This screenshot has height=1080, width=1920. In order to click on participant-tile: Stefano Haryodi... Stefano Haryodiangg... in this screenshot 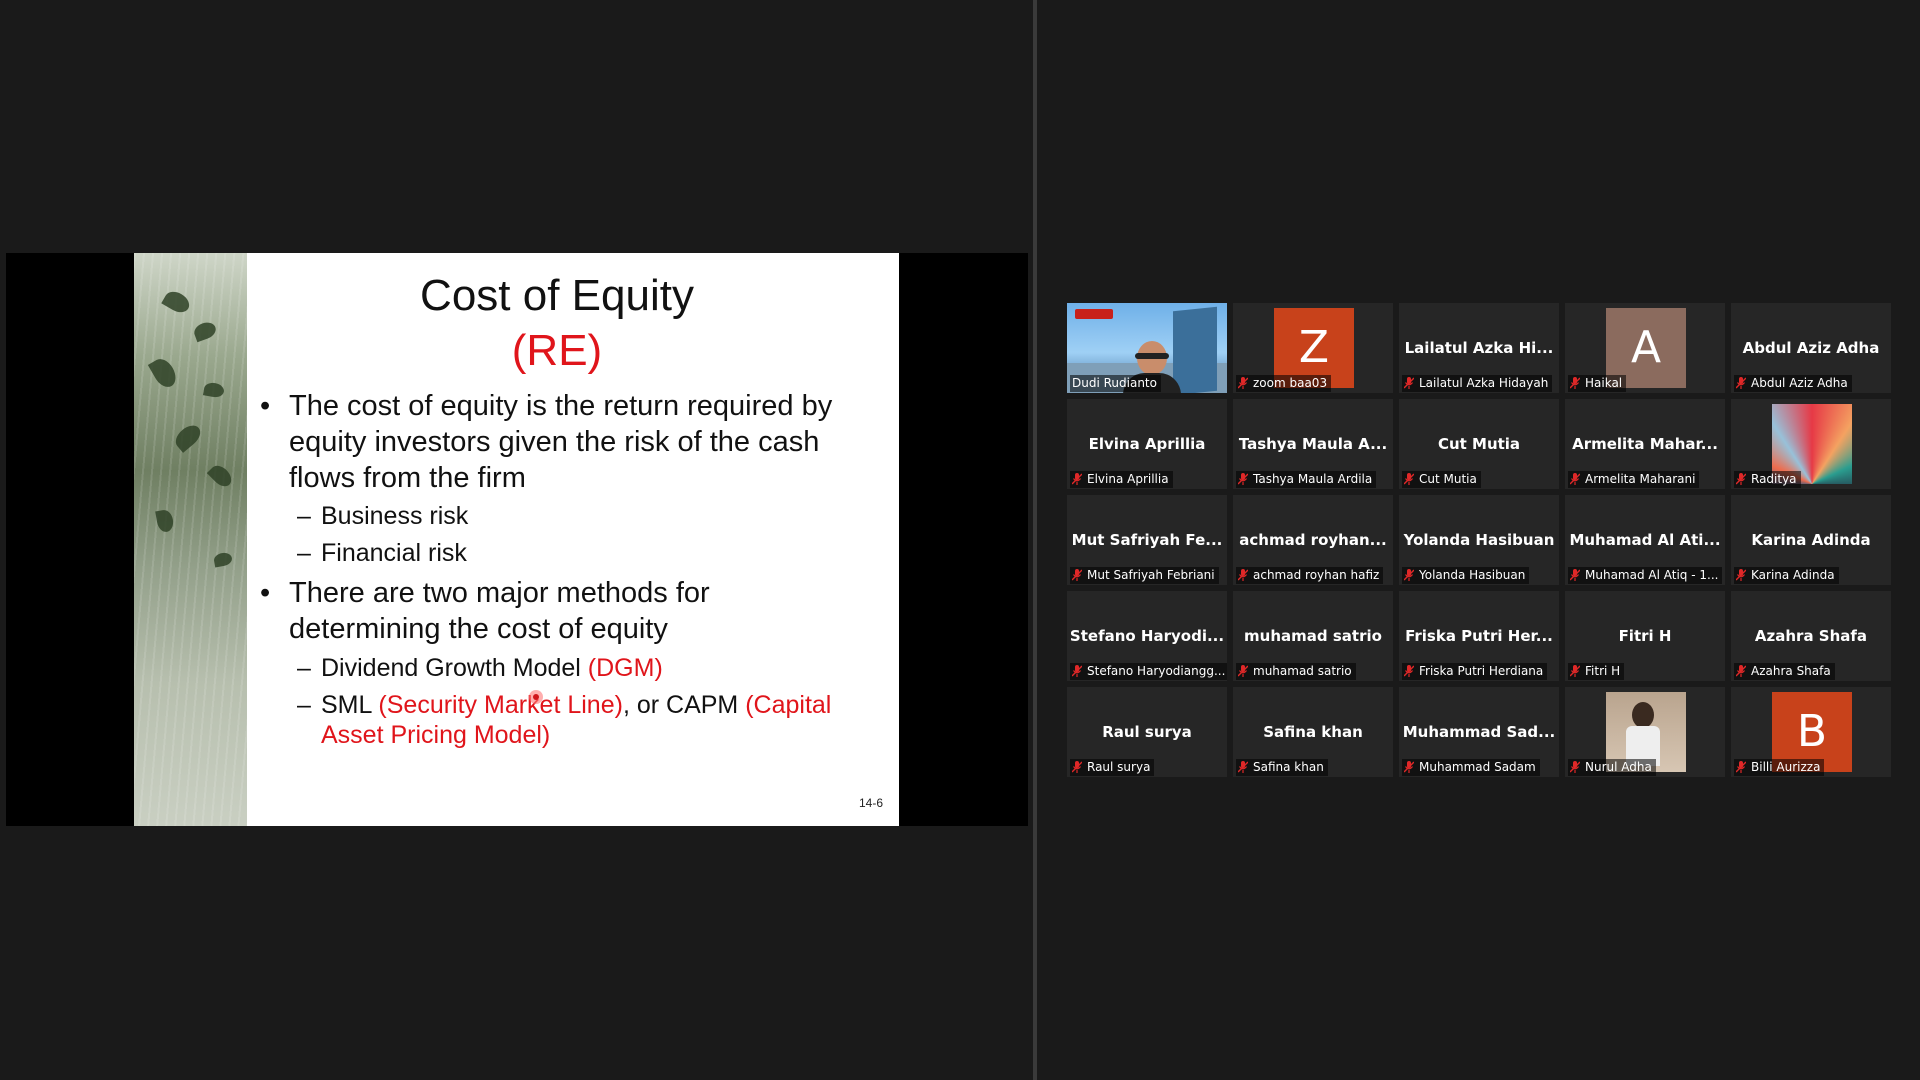, I will do `click(1147, 636)`.